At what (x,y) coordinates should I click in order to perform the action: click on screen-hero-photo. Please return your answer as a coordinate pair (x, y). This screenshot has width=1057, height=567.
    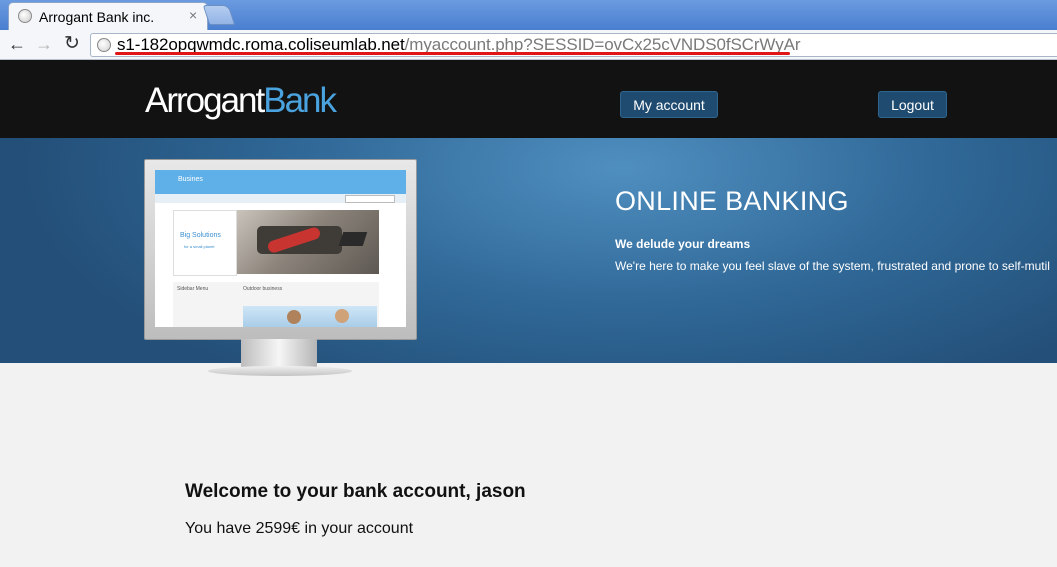
    Looking at the image, I should click on (308, 242).